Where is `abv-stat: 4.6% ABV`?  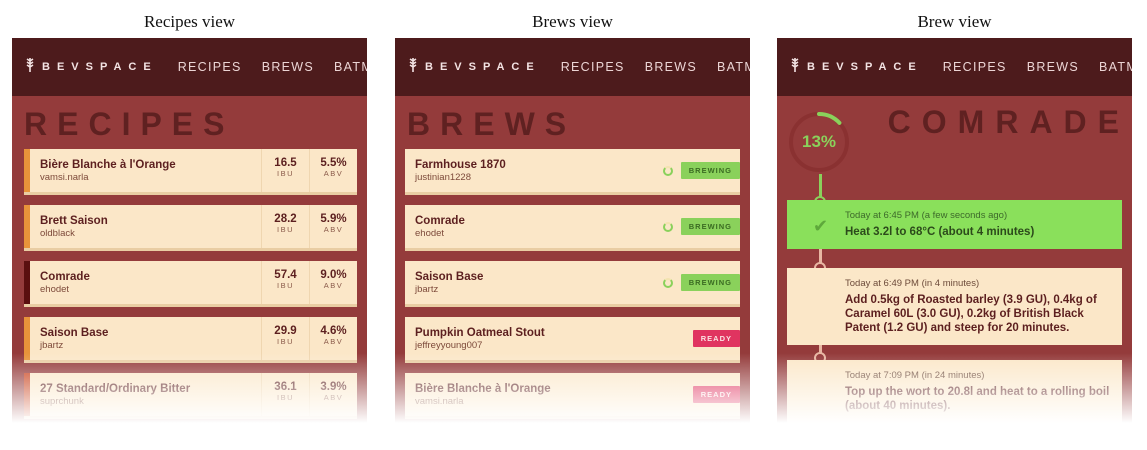
abv-stat: 4.6% ABV is located at coordinates (333, 338).